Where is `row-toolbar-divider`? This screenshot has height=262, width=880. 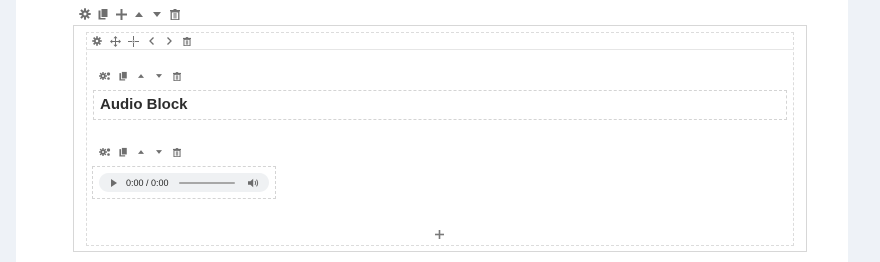
row-toolbar-divider is located at coordinates (440, 49).